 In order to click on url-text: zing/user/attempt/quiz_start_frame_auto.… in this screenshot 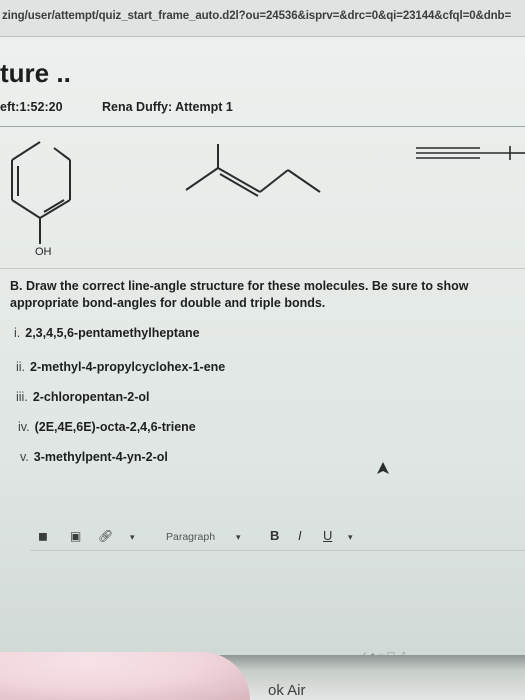, I will do `click(256, 16)`.